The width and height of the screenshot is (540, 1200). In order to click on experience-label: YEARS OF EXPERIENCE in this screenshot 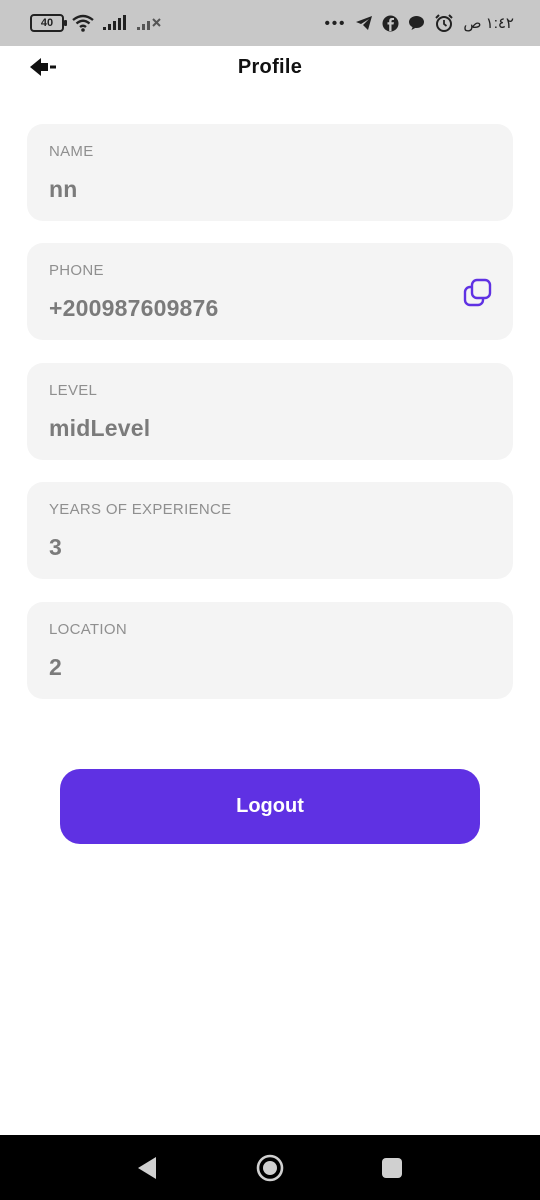, I will do `click(140, 509)`.